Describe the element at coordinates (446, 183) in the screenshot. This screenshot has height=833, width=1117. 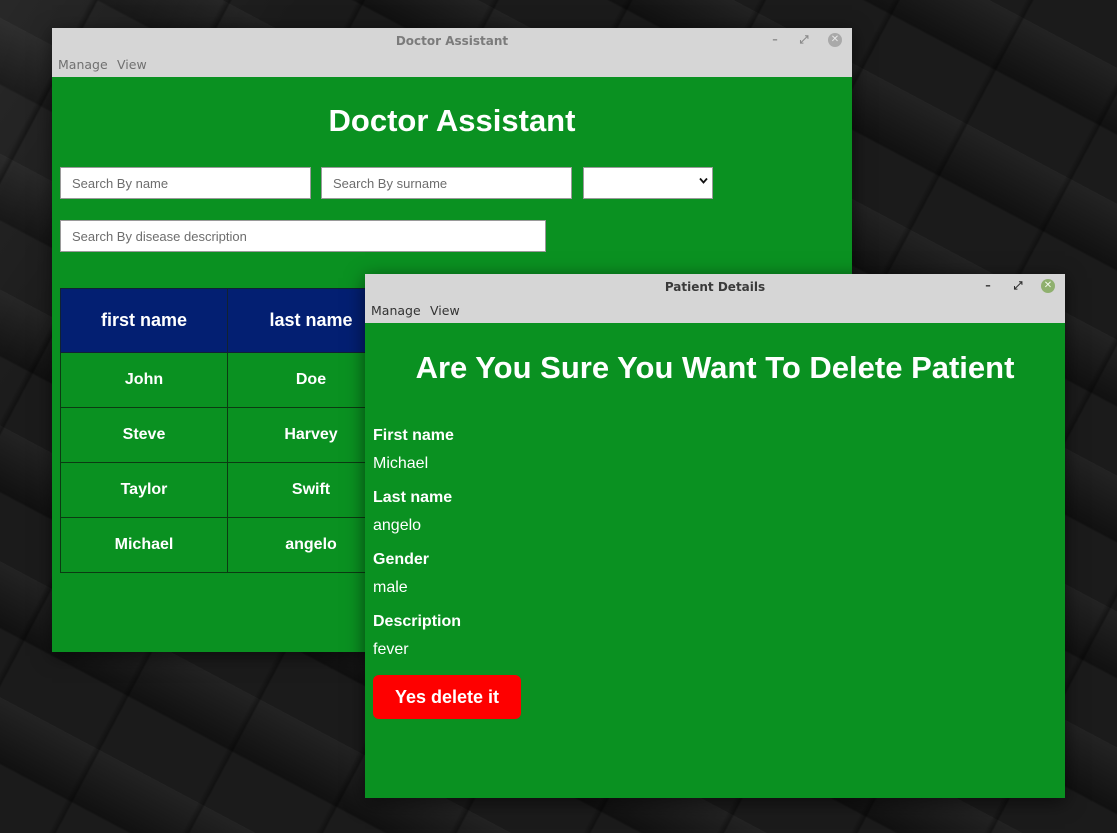
I see `search-by-surname-input` at that location.